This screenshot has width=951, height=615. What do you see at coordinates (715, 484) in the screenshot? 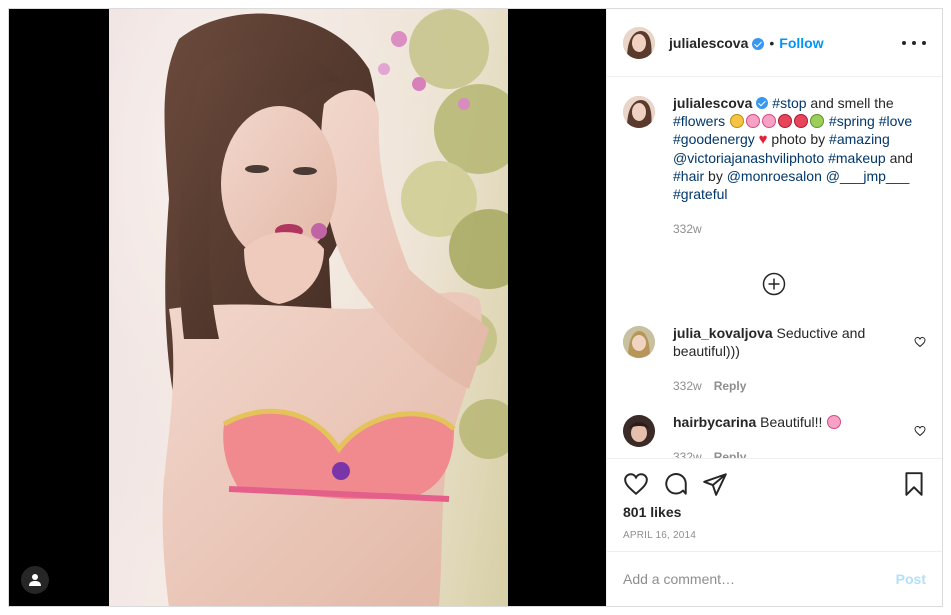
I see `share-paper-plane-icon` at bounding box center [715, 484].